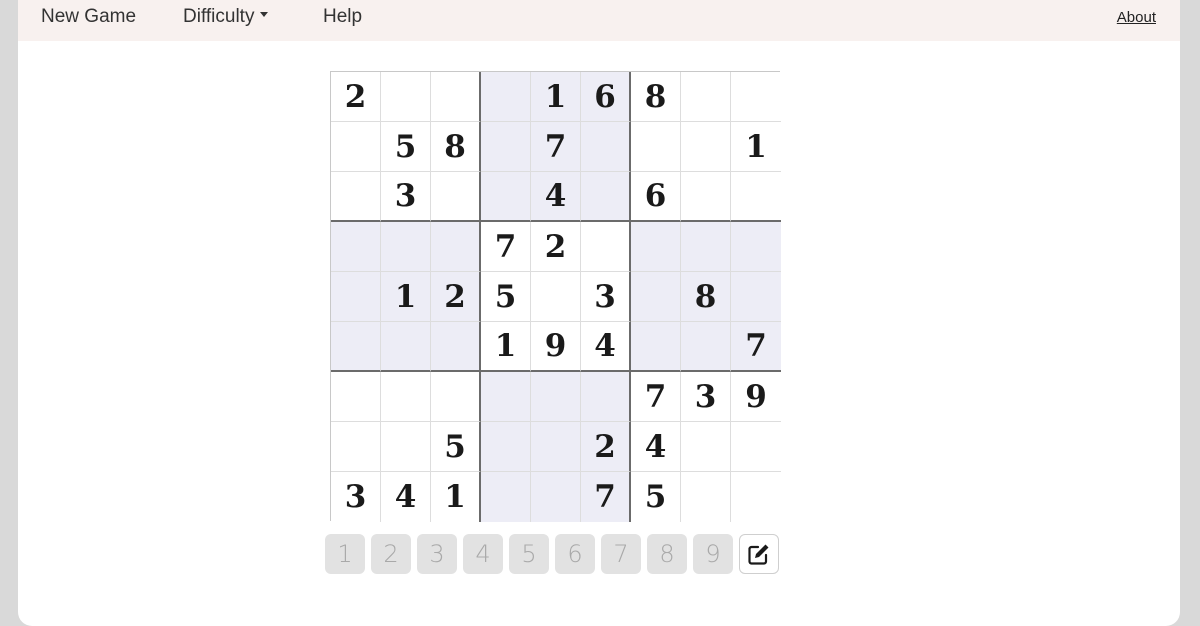 This screenshot has width=1200, height=626. I want to click on cell-r7-c2, so click(406, 397).